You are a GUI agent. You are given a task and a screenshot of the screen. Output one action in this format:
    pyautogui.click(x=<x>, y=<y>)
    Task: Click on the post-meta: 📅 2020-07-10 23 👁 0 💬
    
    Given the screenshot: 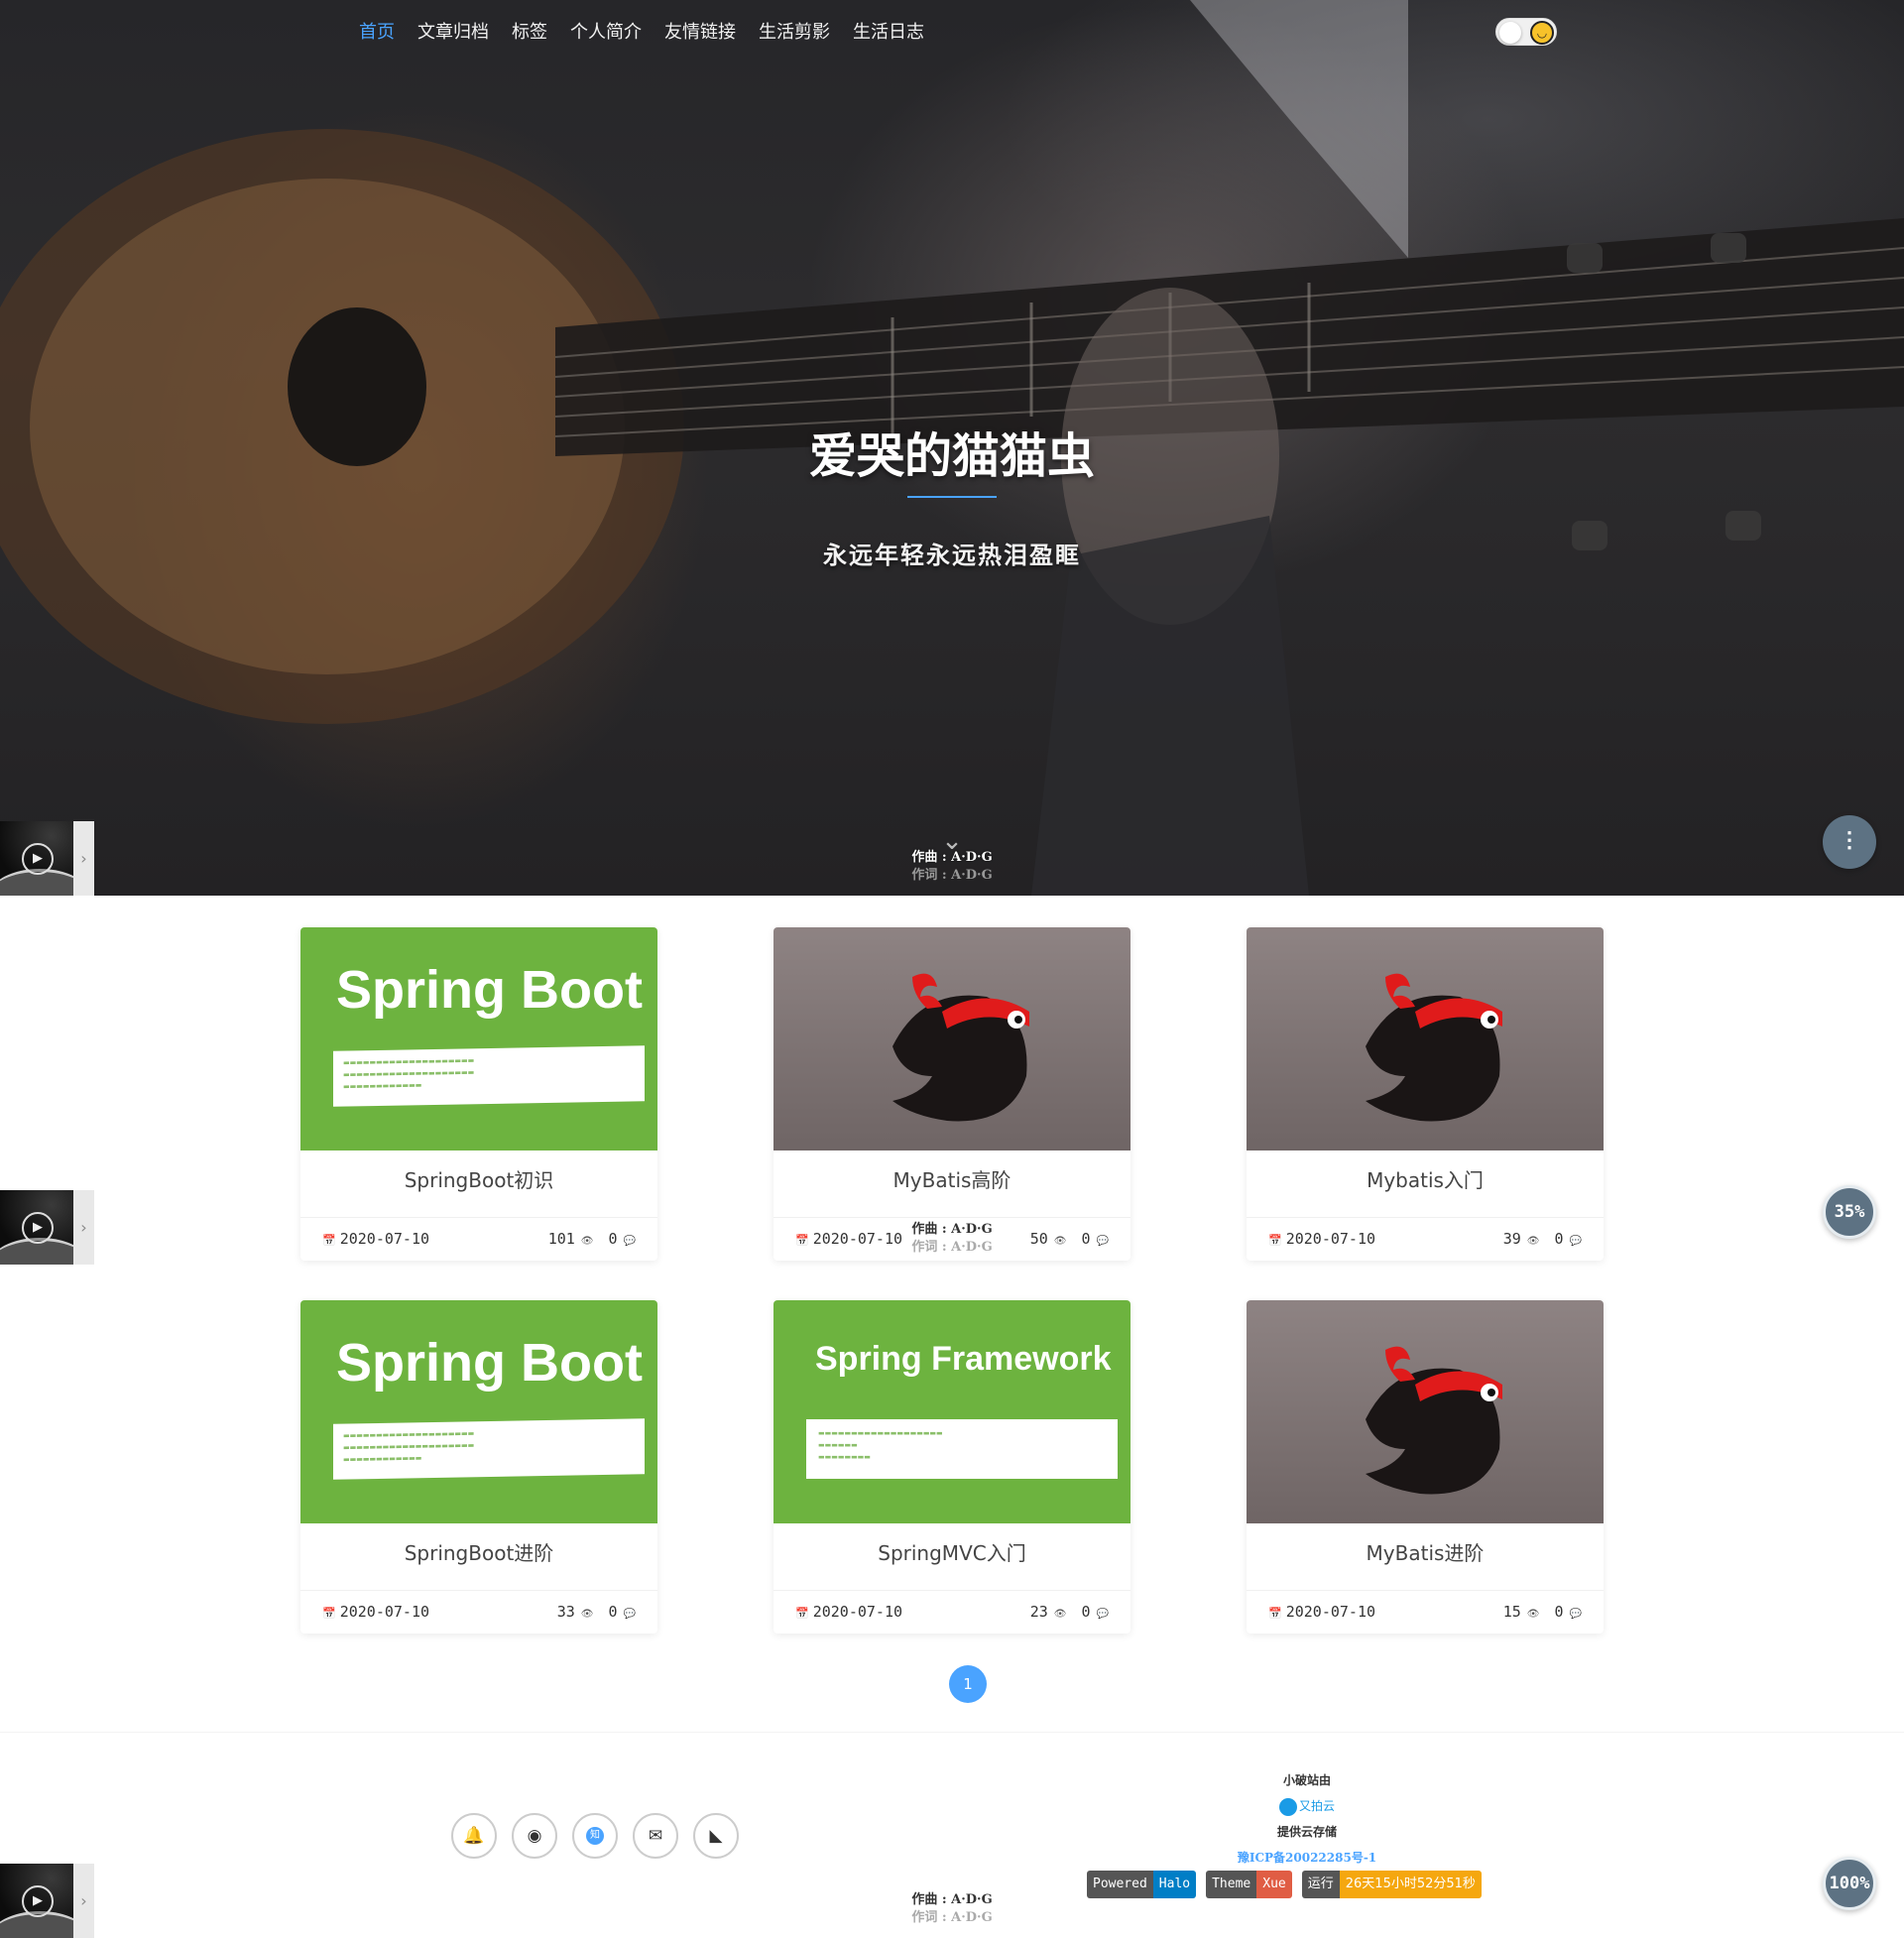 What is the action you would take?
    pyautogui.click(x=952, y=1612)
    